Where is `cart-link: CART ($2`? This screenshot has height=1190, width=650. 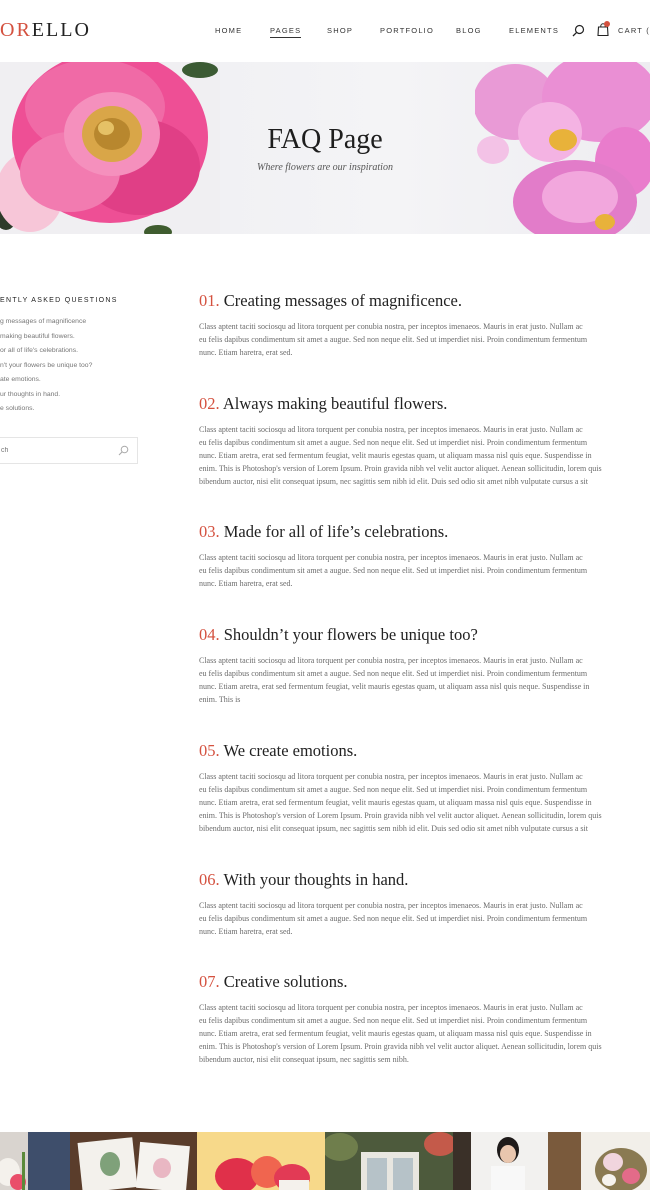 cart-link: CART ($2 is located at coordinates (634, 30).